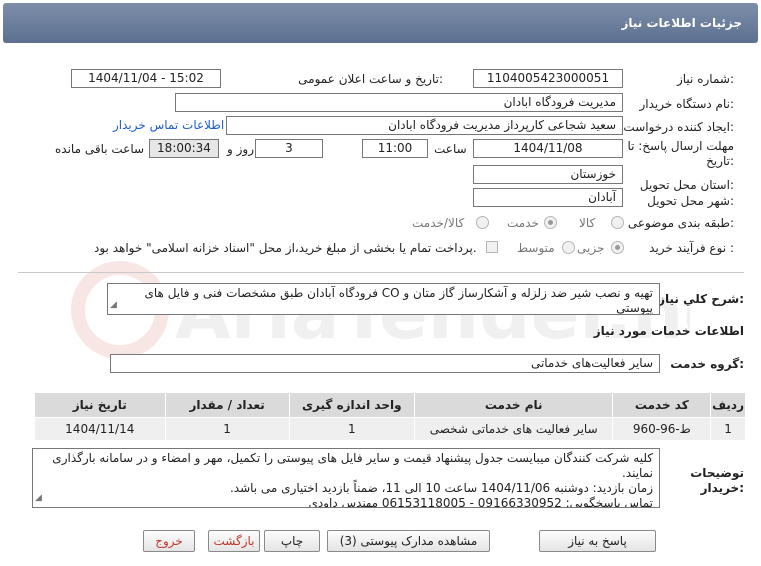 The height and width of the screenshot is (566, 761). I want to click on page-title: جزئیات اطلاعات نیاز, so click(681, 23).